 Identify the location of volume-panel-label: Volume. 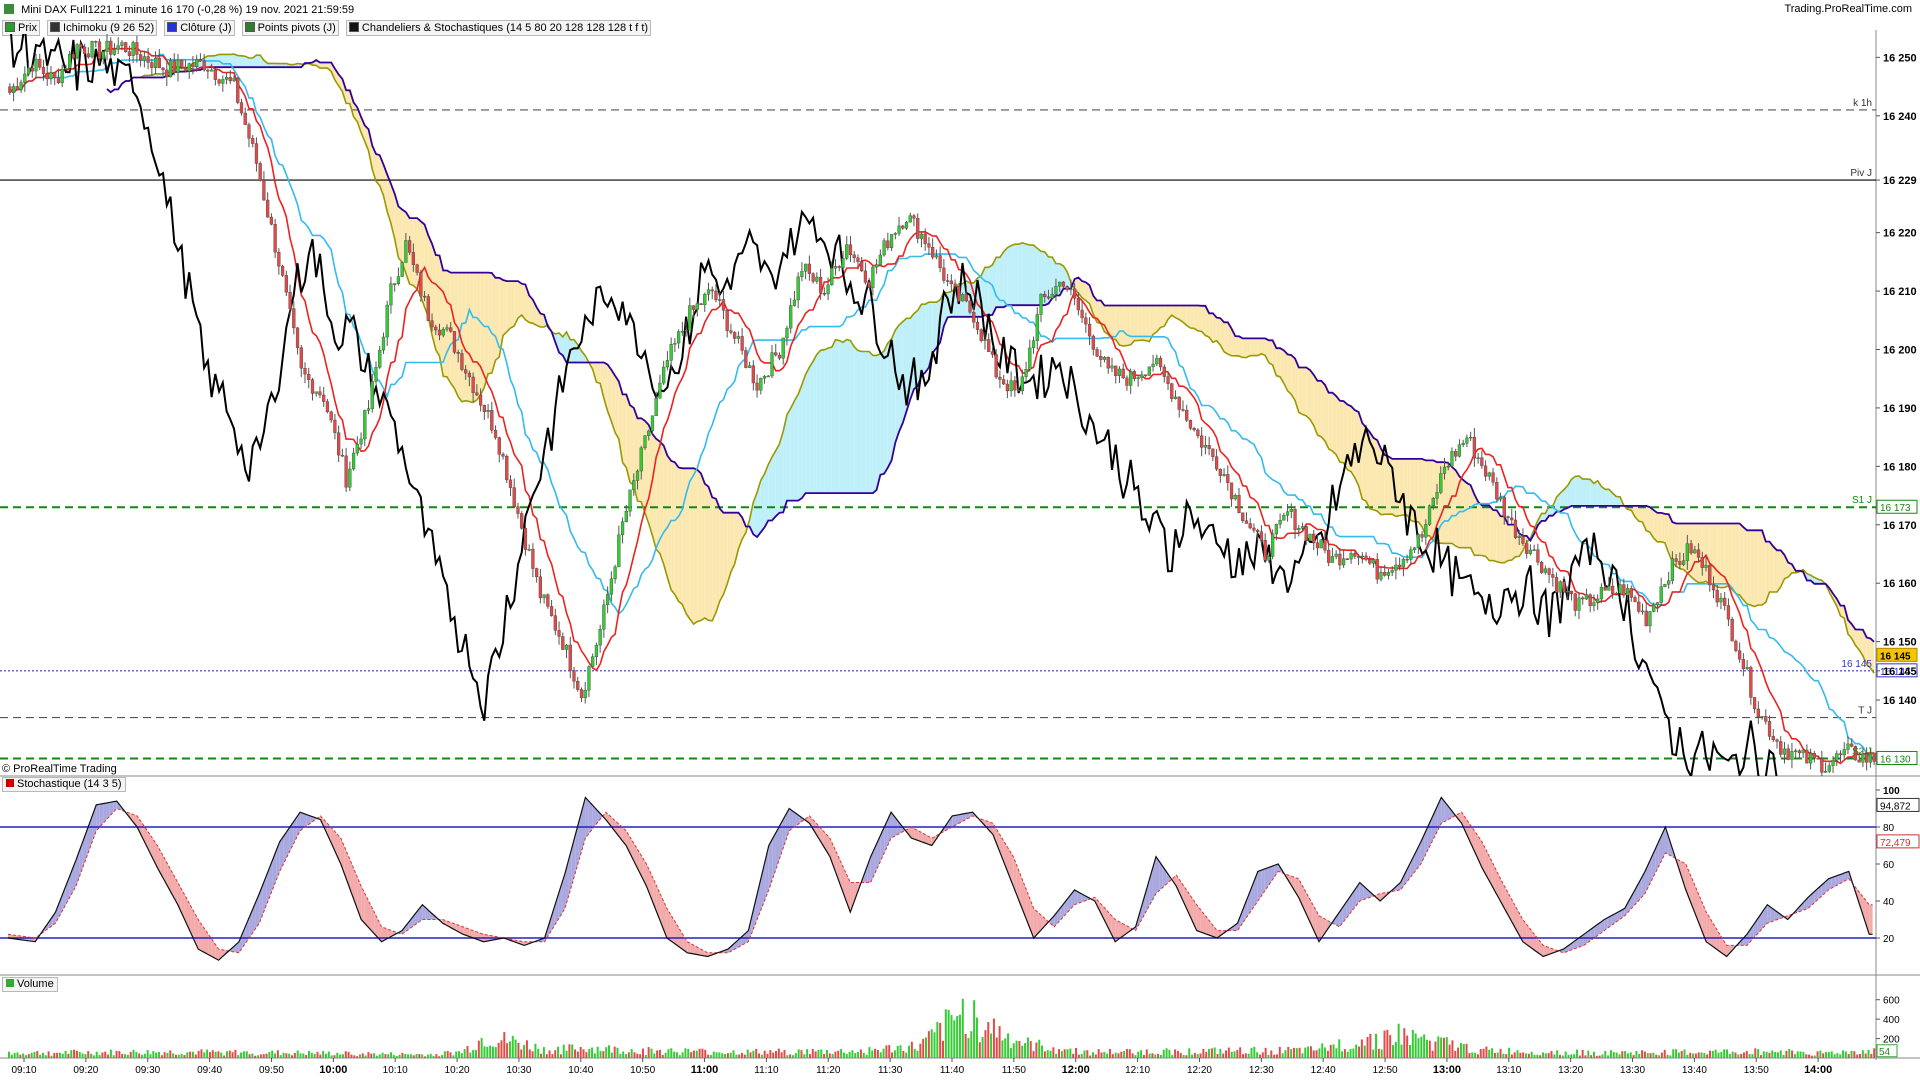
(30, 984).